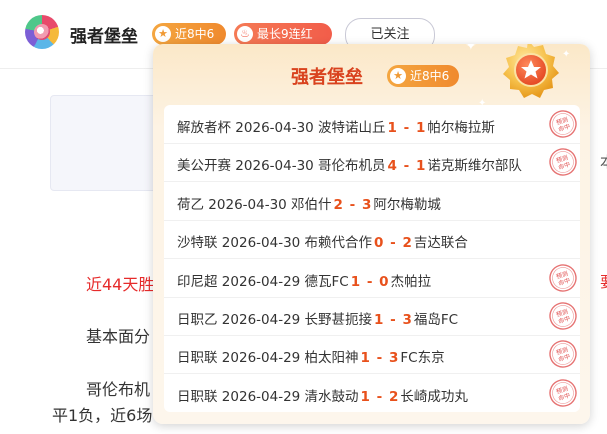 The image size is (607, 434). I want to click on article-section-title: 基本面分, so click(118, 336).